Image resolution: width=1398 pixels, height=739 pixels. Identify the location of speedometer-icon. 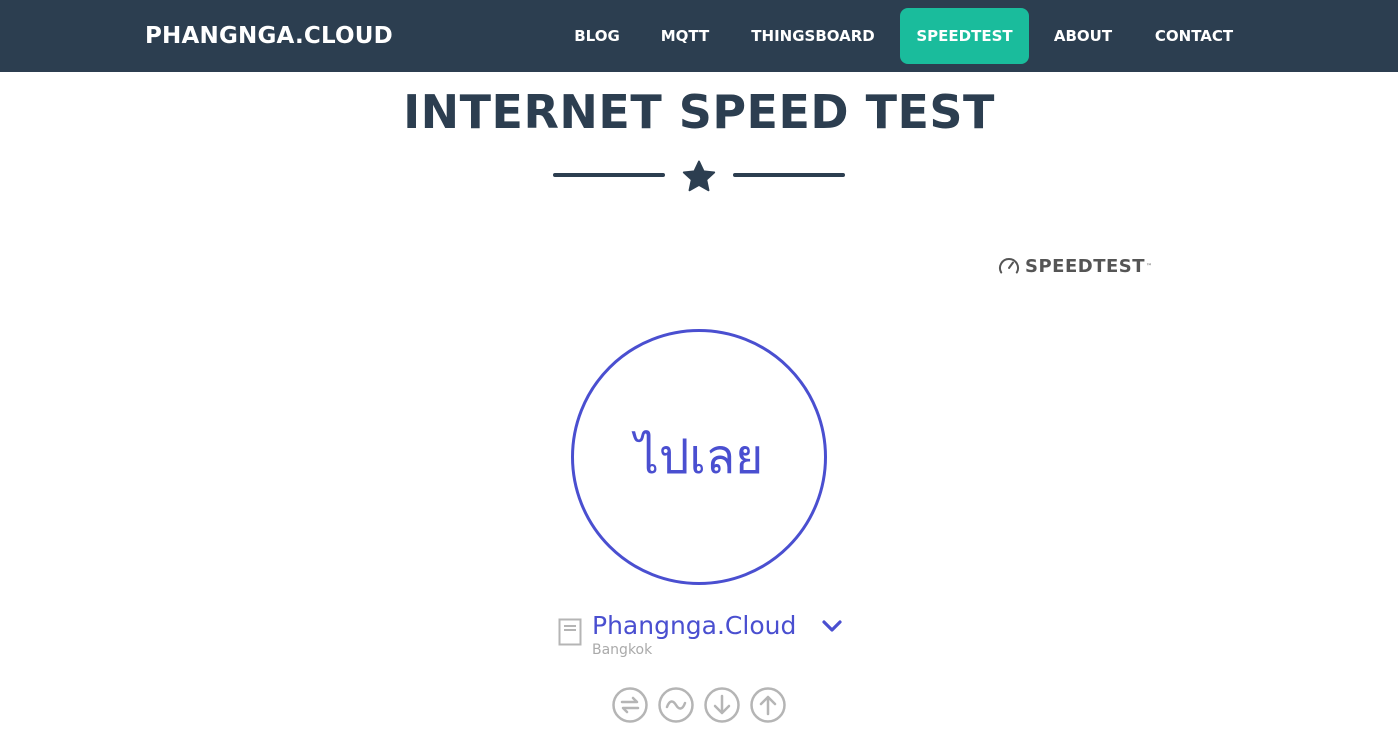
(1009, 266).